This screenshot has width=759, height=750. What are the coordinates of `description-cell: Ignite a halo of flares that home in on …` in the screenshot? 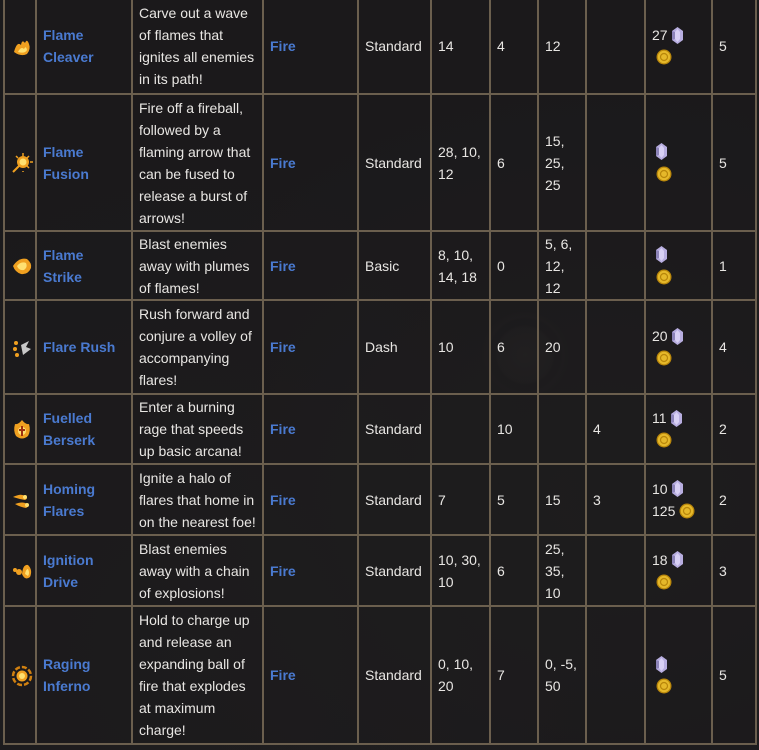 It's located at (197, 499).